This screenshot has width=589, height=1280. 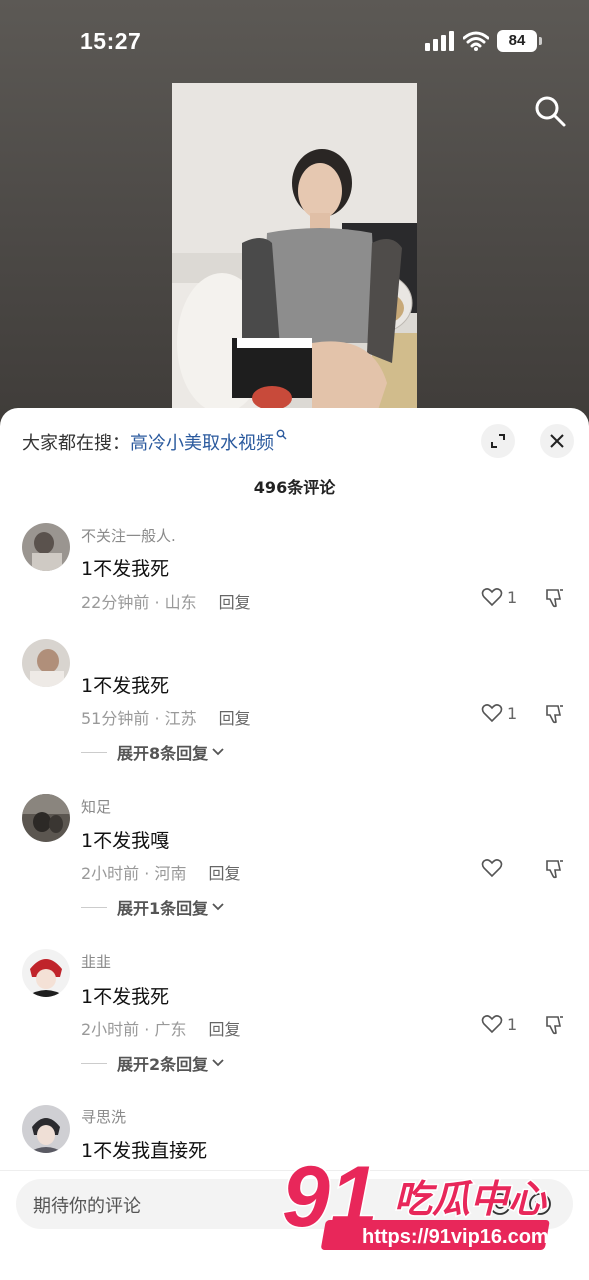 What do you see at coordinates (103, 1116) in the screenshot?
I see `comment-username: 寻思洗` at bounding box center [103, 1116].